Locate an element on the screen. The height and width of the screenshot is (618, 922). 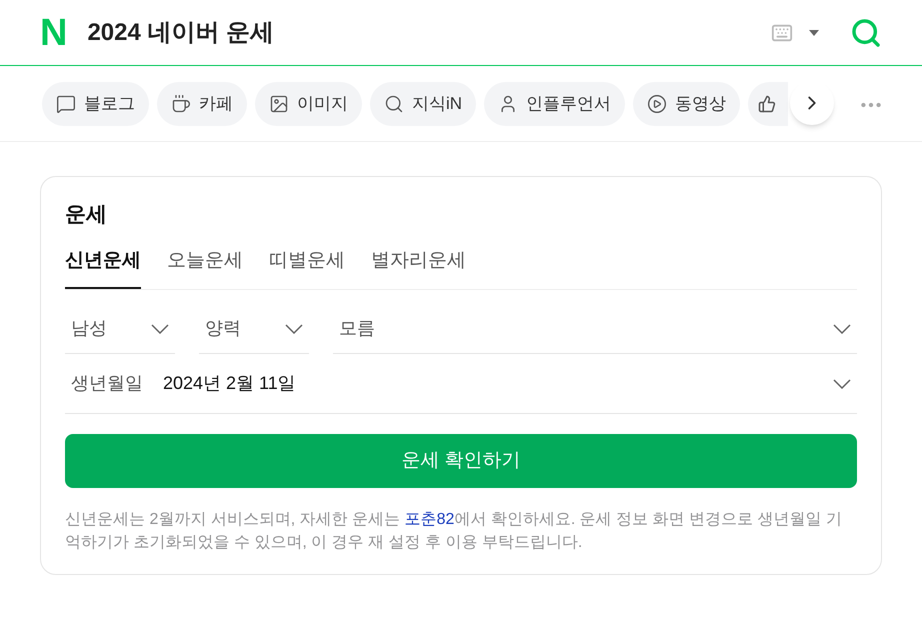
caret-icon is located at coordinates (814, 32).